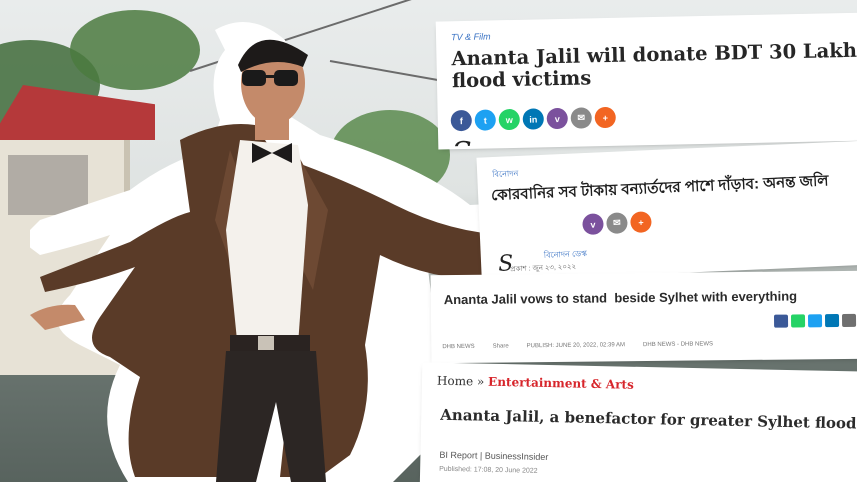 This screenshot has height=482, width=857. Describe the element at coordinates (494, 456) in the screenshot. I see `article-byline: BI Report | BusinessInsider` at that location.